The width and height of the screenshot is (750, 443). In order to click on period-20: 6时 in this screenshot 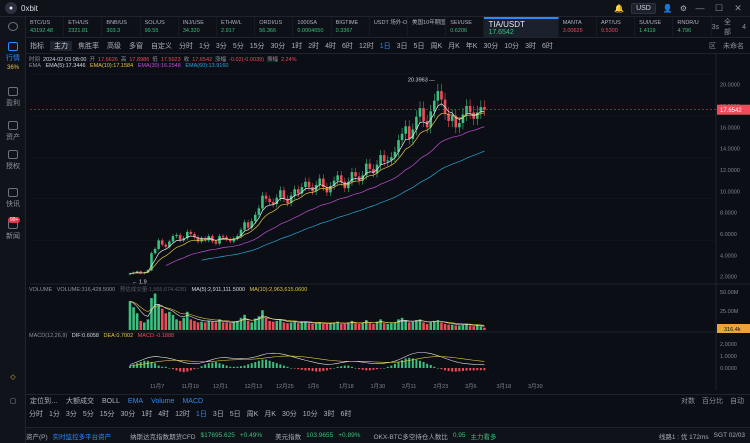, I will do `click(547, 46)`.